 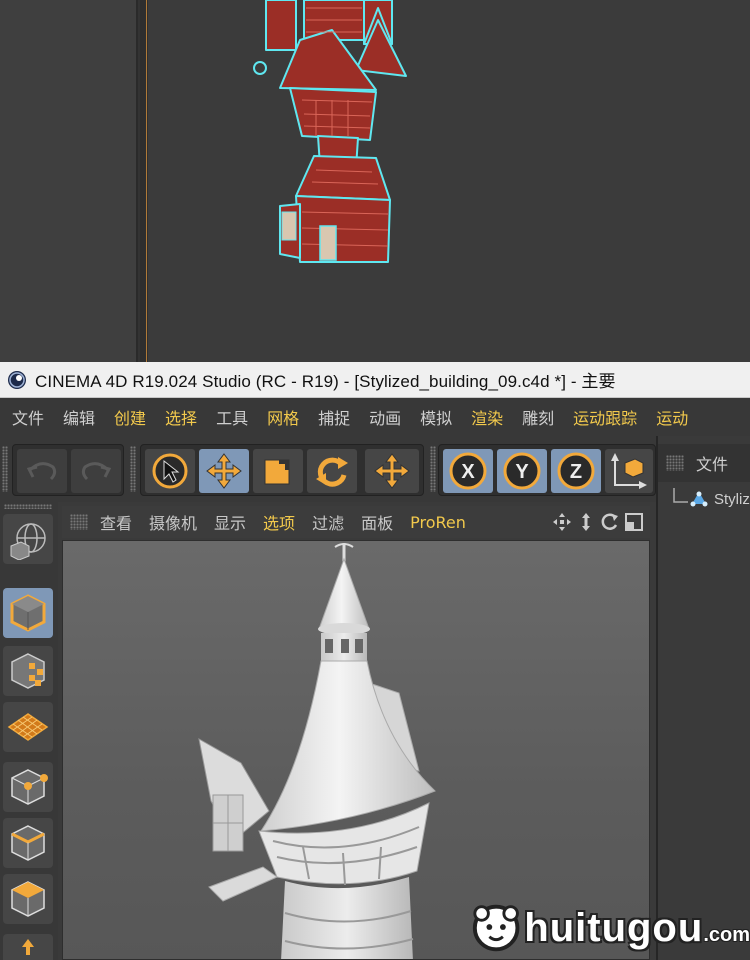 What do you see at coordinates (79, 522) in the screenshot?
I see `viewport-grip` at bounding box center [79, 522].